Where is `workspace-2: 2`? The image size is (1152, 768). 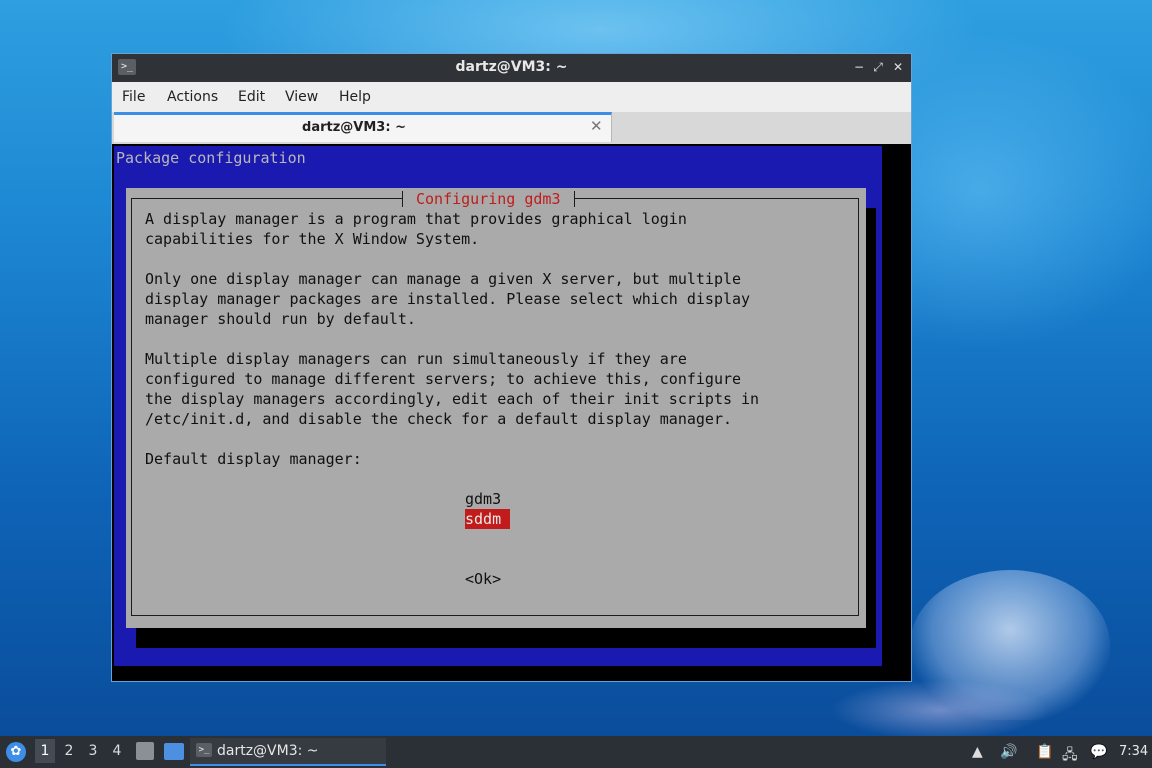
workspace-2: 2 is located at coordinates (69, 751).